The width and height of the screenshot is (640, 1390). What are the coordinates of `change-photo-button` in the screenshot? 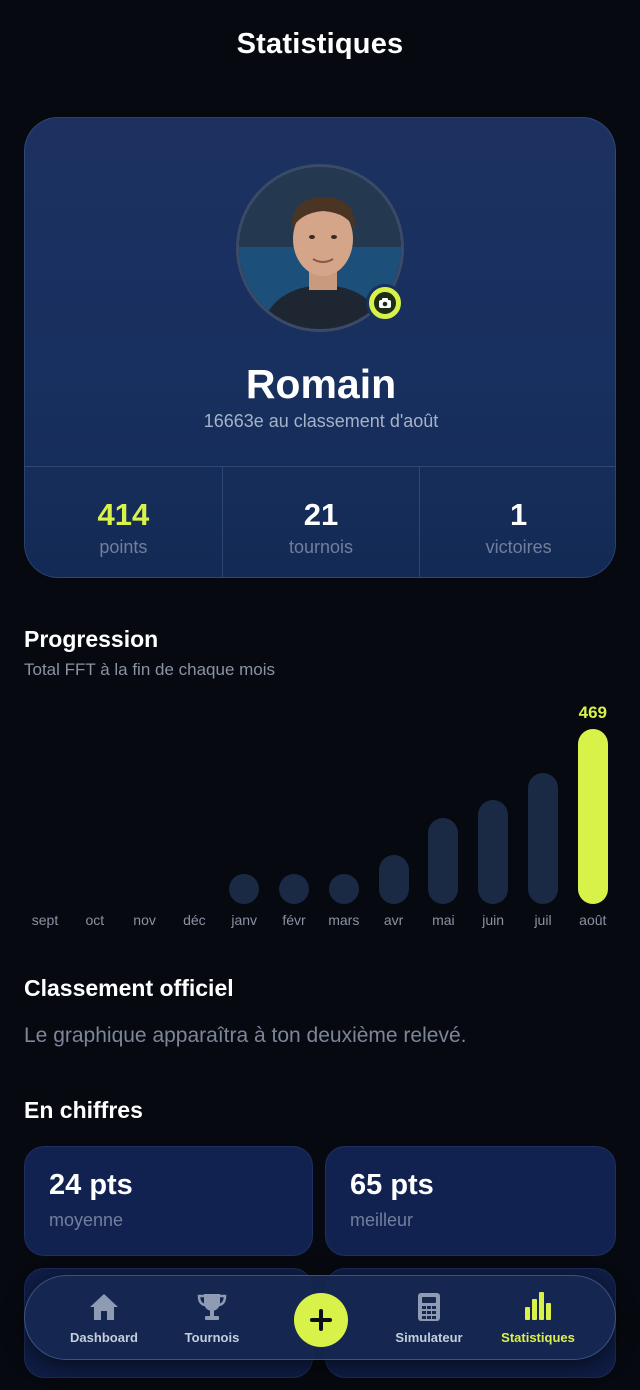 It's located at (385, 303).